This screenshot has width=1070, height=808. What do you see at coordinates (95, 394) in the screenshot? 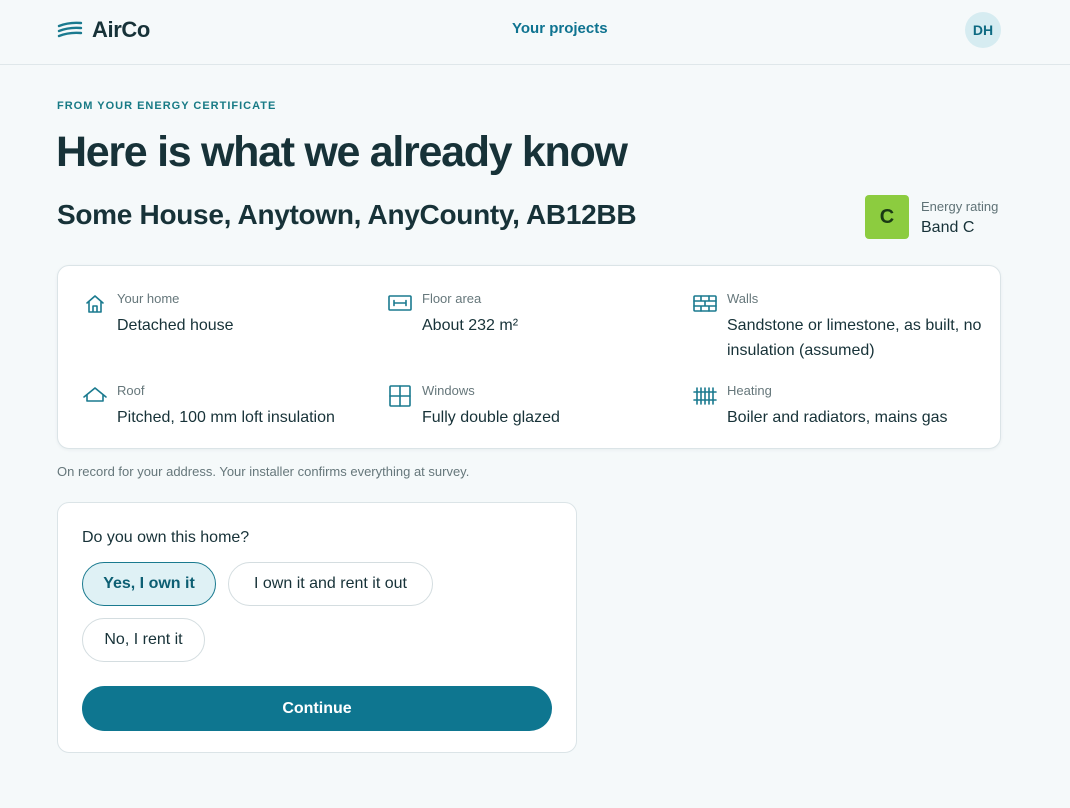
I see `roof-icon` at bounding box center [95, 394].